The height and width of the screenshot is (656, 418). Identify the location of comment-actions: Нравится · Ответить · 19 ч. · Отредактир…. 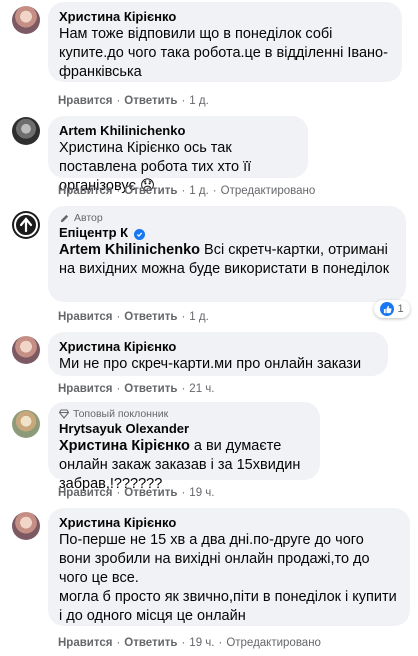
(189, 643).